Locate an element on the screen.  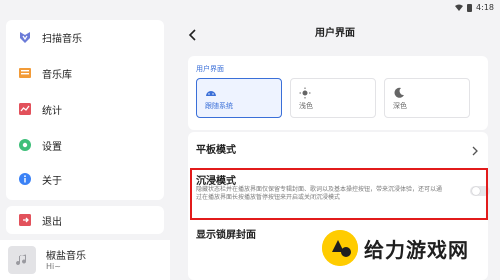
highlight-box is located at coordinates (339, 194).